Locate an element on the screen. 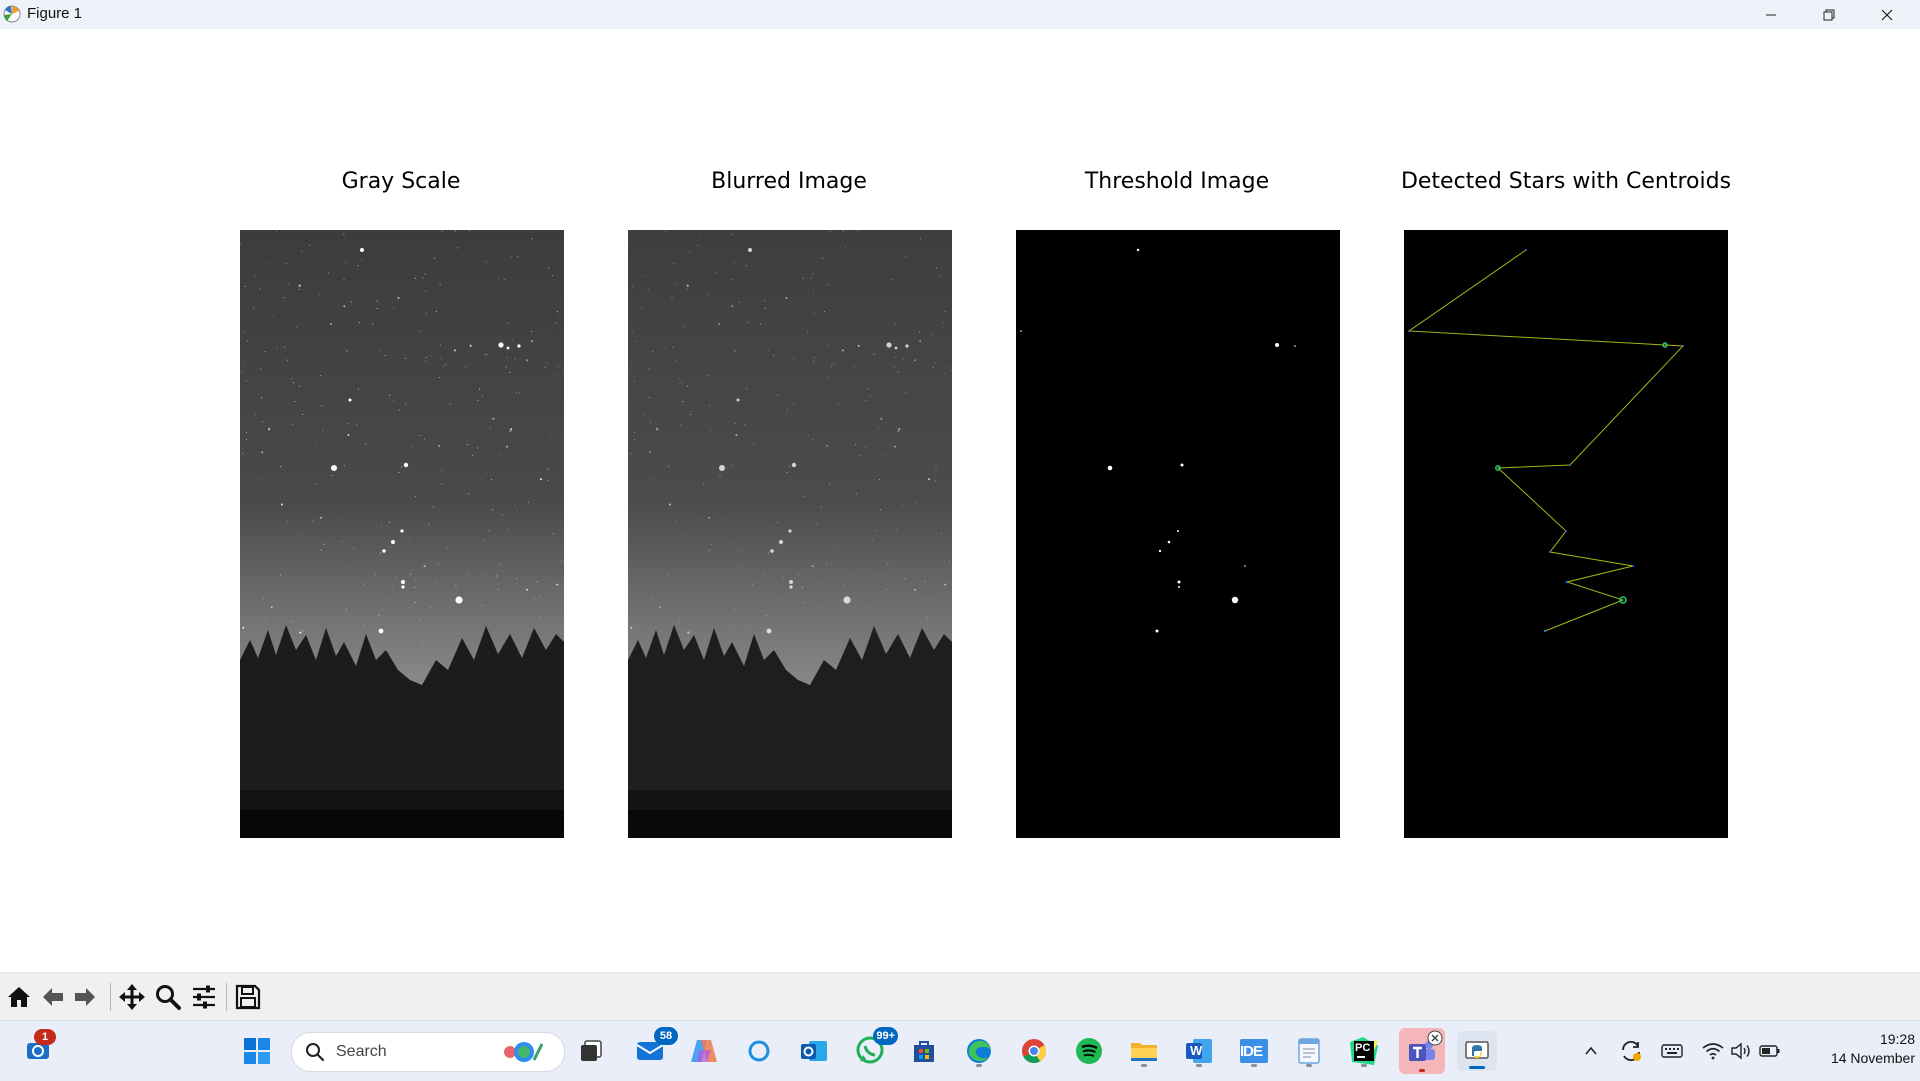 Image resolution: width=1920 pixels, height=1081 pixels. chrome-taskbar-button is located at coordinates (1034, 1051).